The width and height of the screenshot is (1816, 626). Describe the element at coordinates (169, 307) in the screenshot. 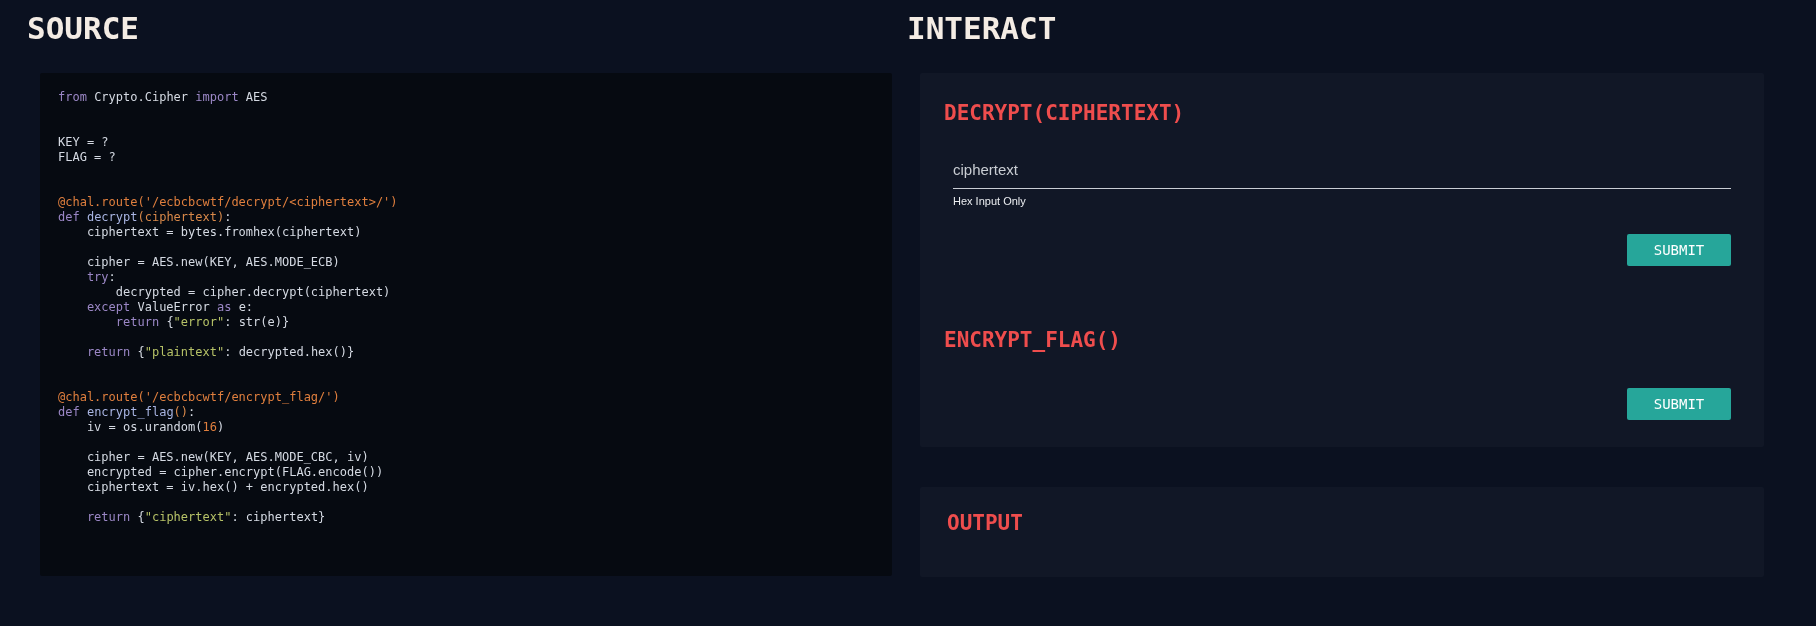

I see `code-line: except ValueError as e:` at that location.